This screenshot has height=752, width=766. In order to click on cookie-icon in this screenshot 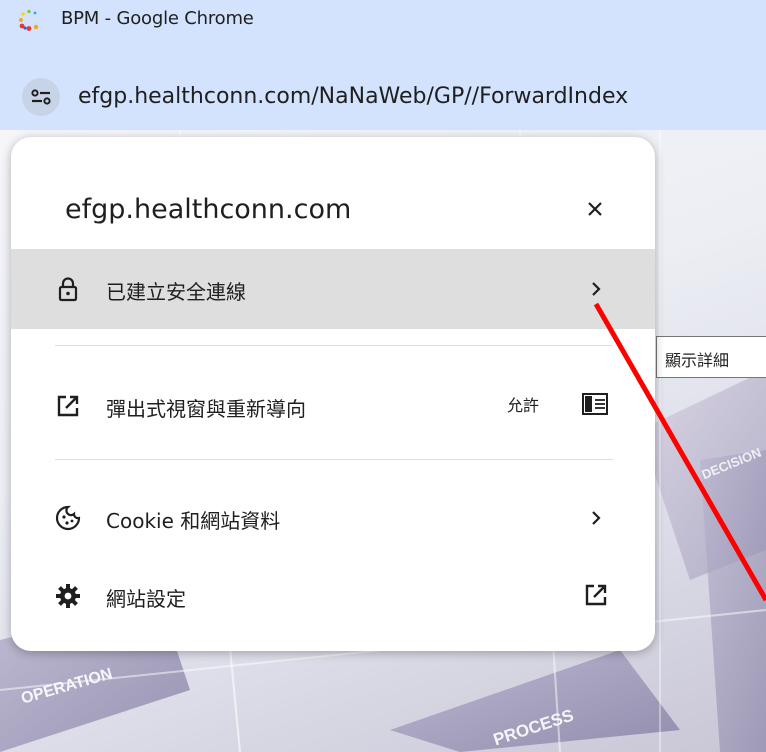, I will do `click(68, 518)`.